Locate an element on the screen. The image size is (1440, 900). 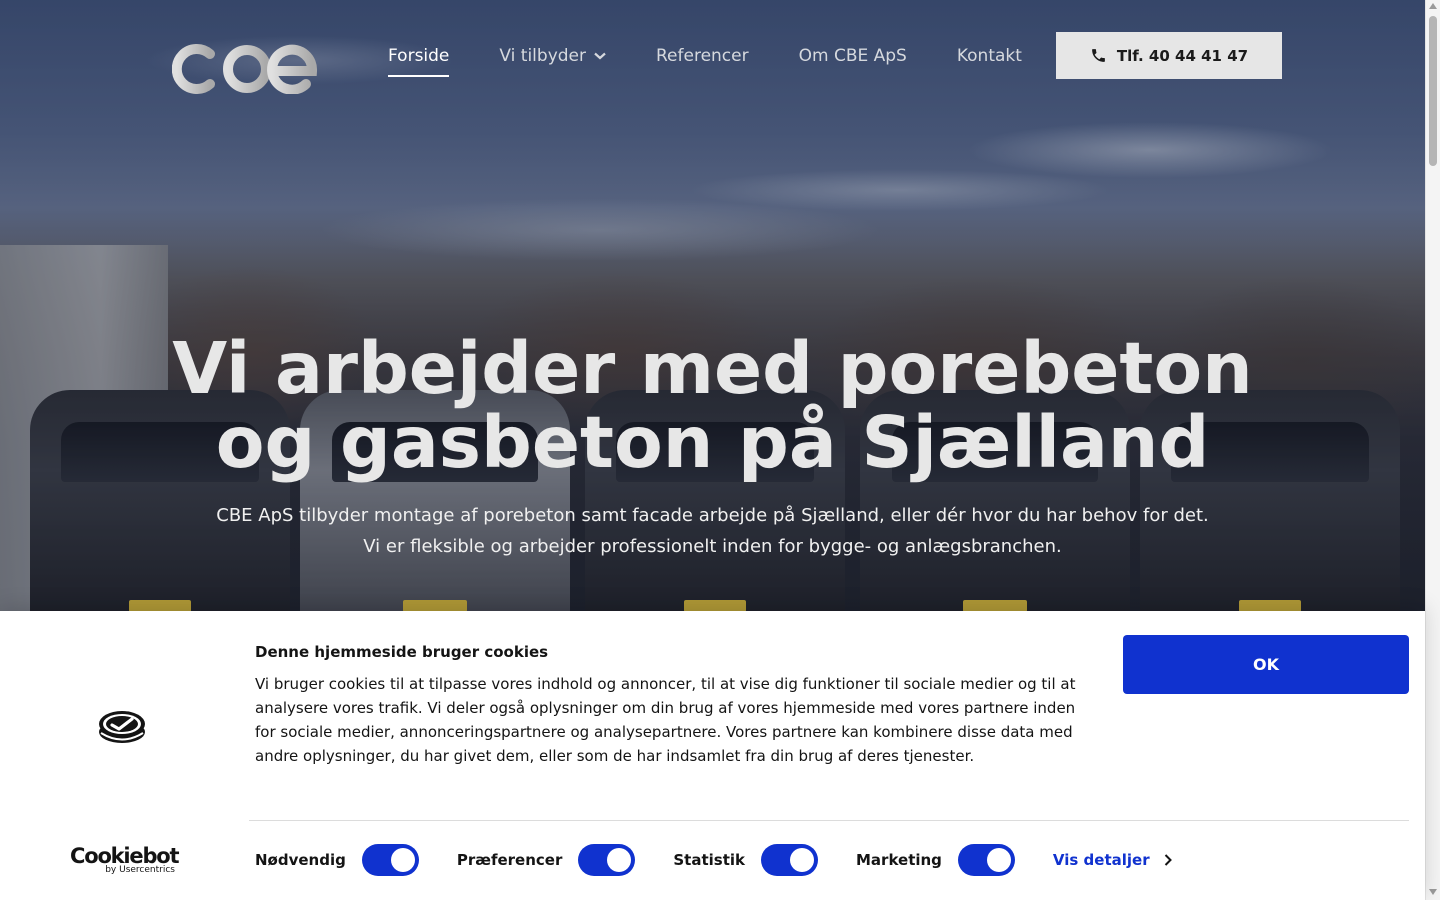
show-details-link: Vis detaljer is located at coordinates (1112, 860).